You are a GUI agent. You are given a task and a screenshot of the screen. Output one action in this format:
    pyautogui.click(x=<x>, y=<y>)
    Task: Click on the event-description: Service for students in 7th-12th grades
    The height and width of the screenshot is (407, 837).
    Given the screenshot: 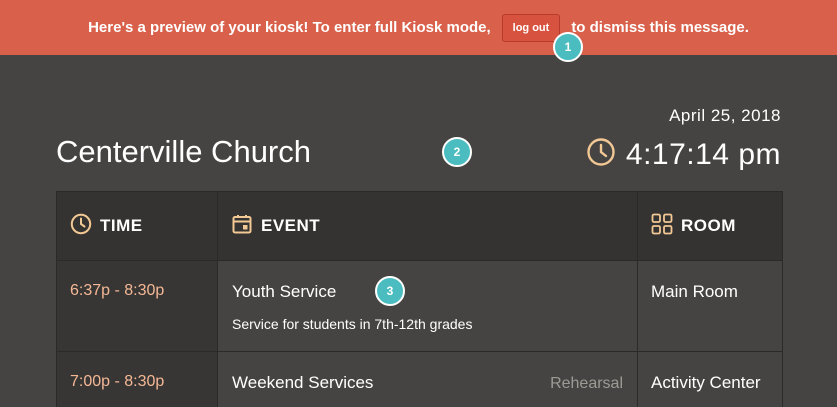 What is the action you would take?
    pyautogui.click(x=352, y=324)
    